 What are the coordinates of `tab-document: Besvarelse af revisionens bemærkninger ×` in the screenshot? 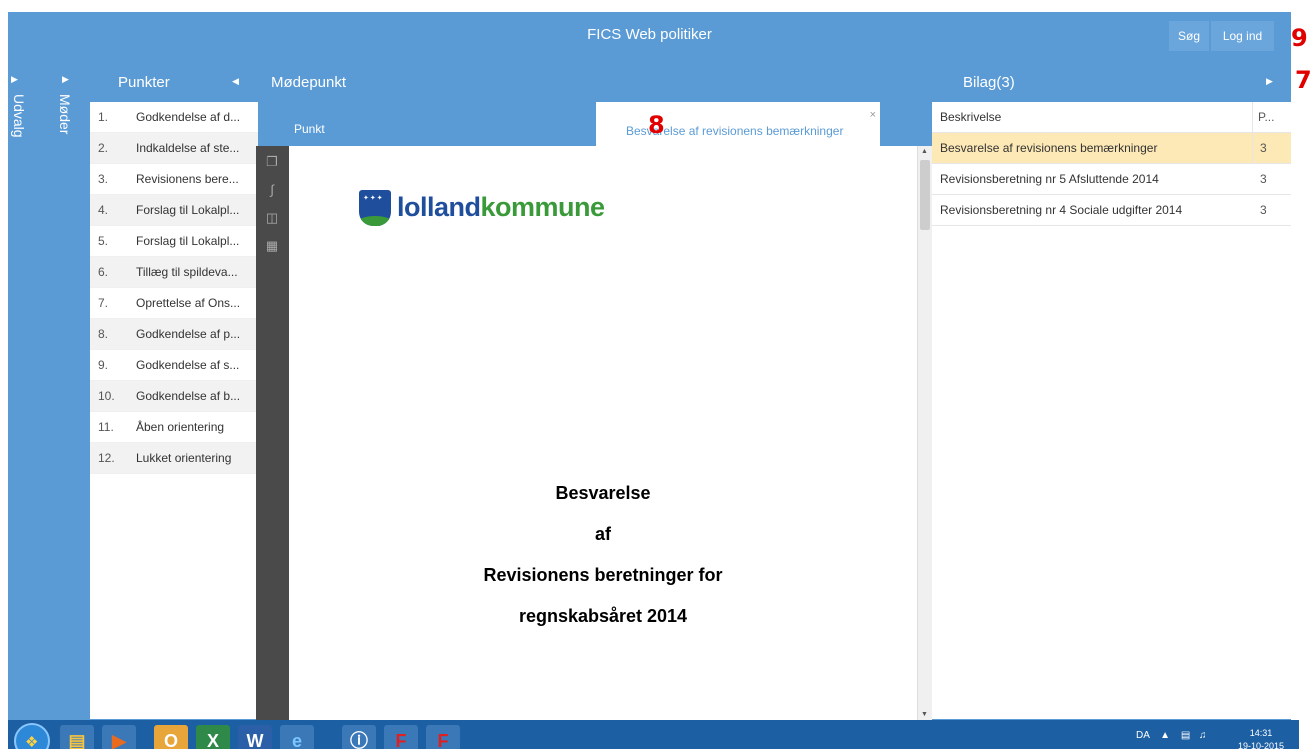 It's located at (738, 124).